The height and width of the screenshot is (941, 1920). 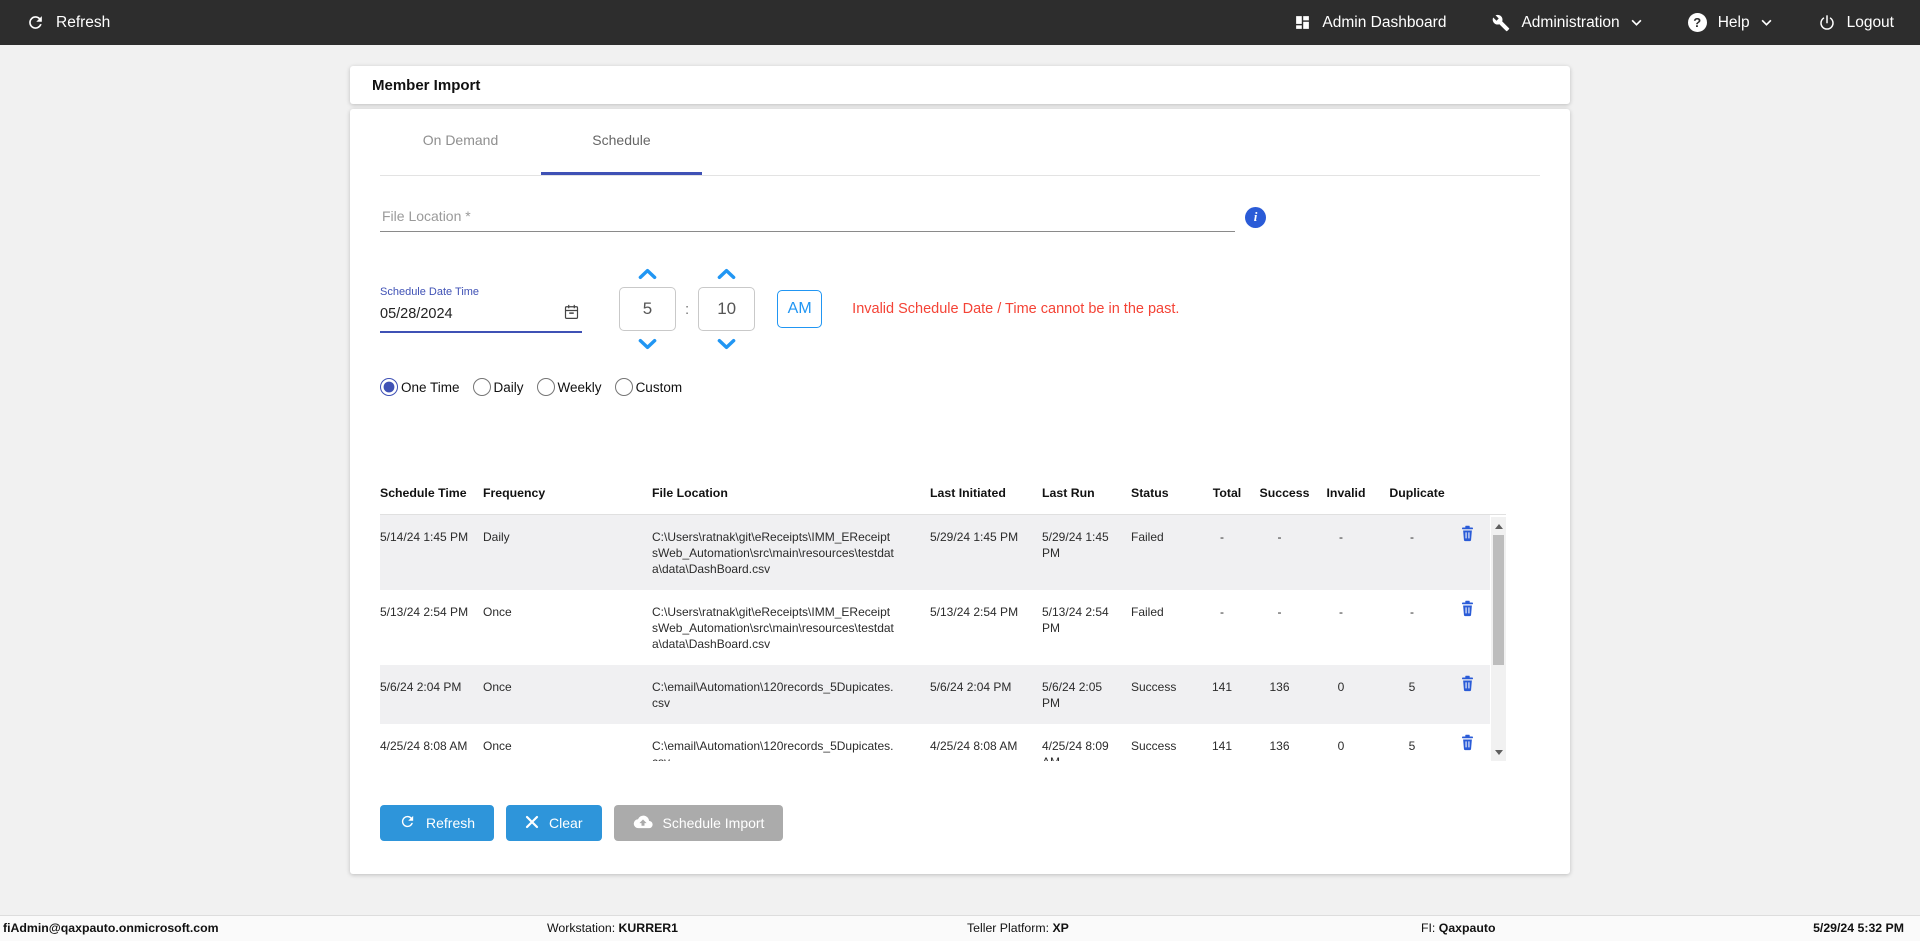 What do you see at coordinates (424, 612) in the screenshot?
I see `cell-schedule-time: 5/13/24 2:54 PM` at bounding box center [424, 612].